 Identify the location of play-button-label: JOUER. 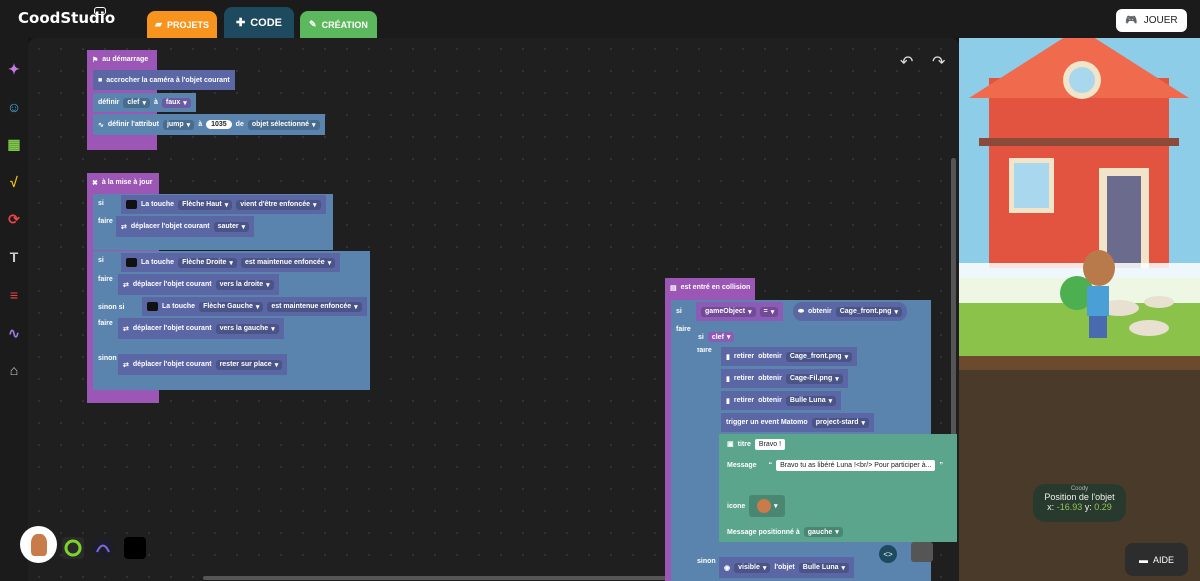
(1160, 20).